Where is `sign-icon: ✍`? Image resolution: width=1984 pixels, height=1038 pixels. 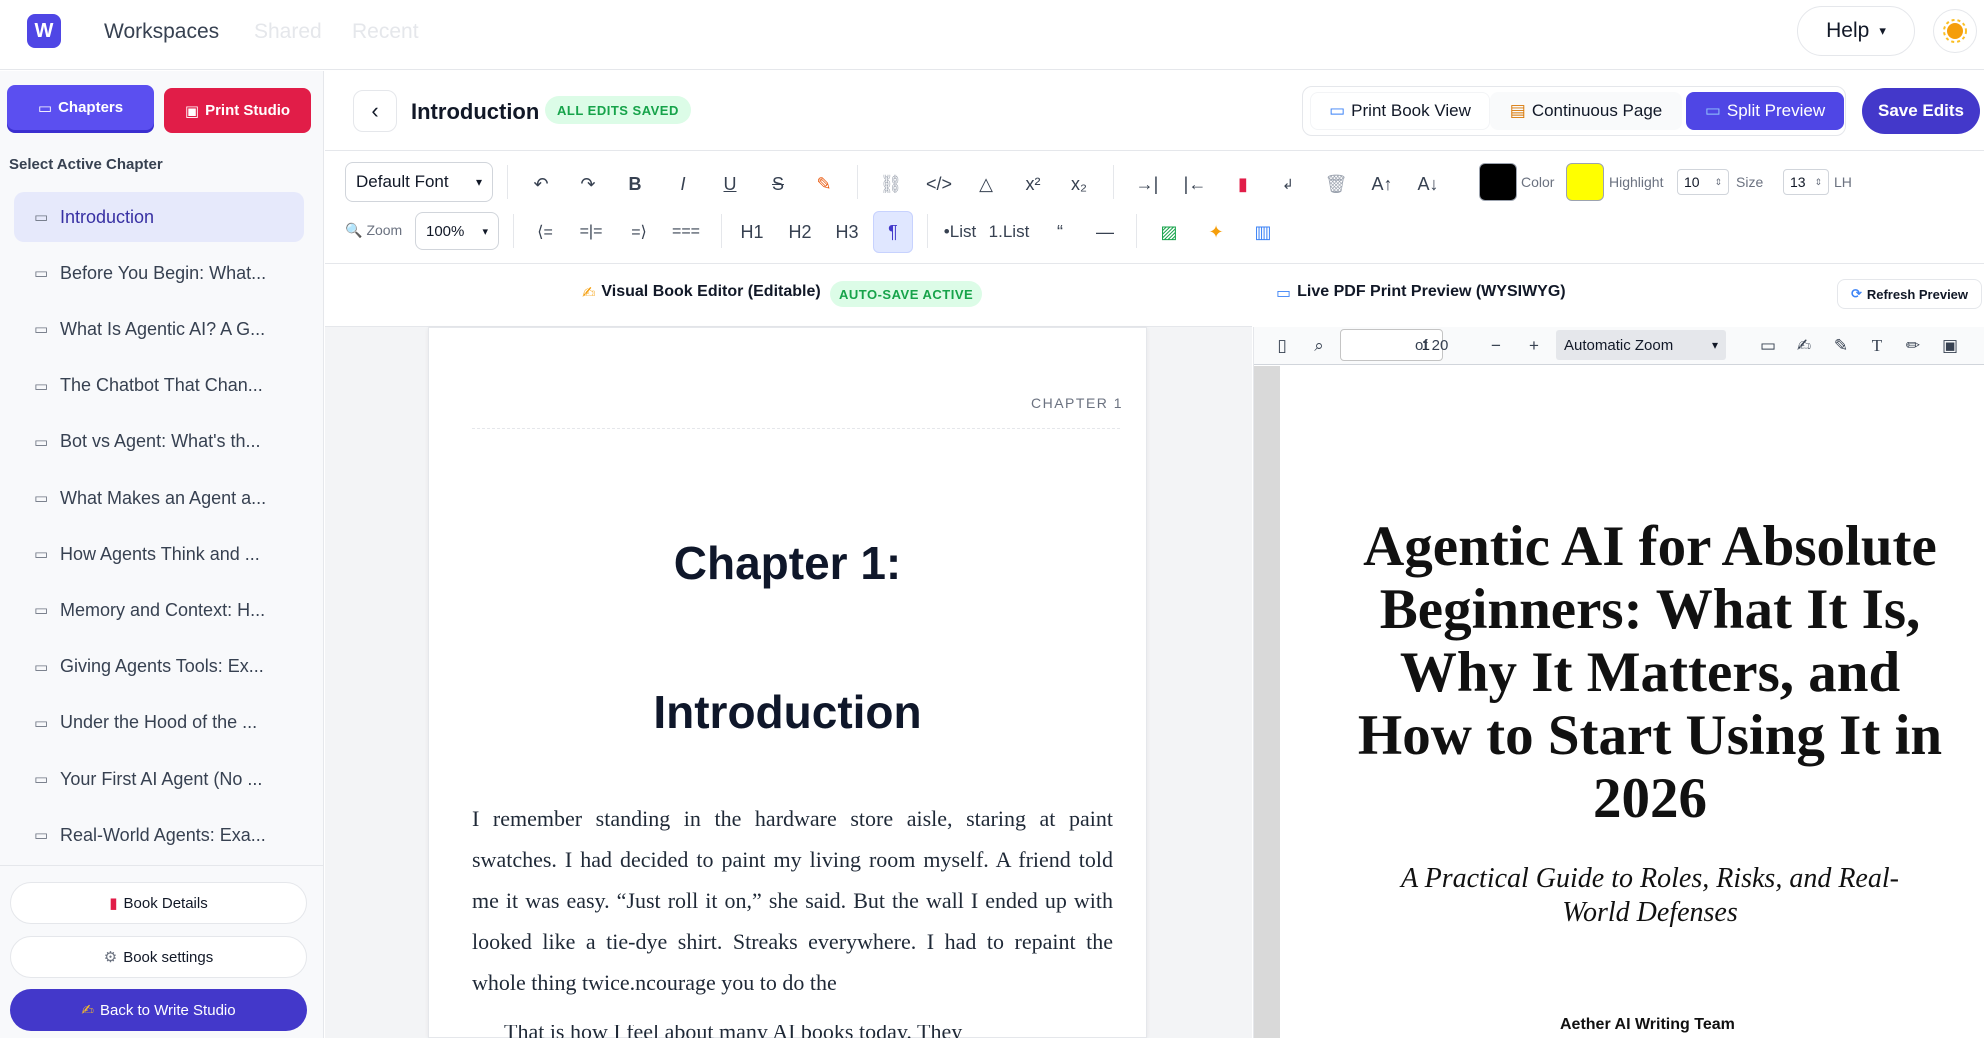 sign-icon: ✍ is located at coordinates (1804, 346).